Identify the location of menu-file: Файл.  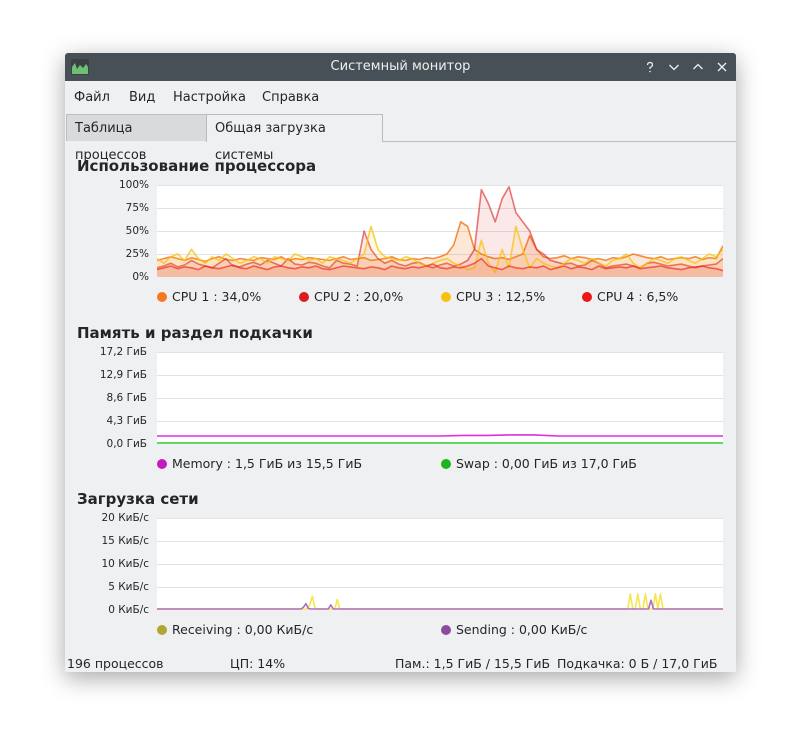
(92, 97).